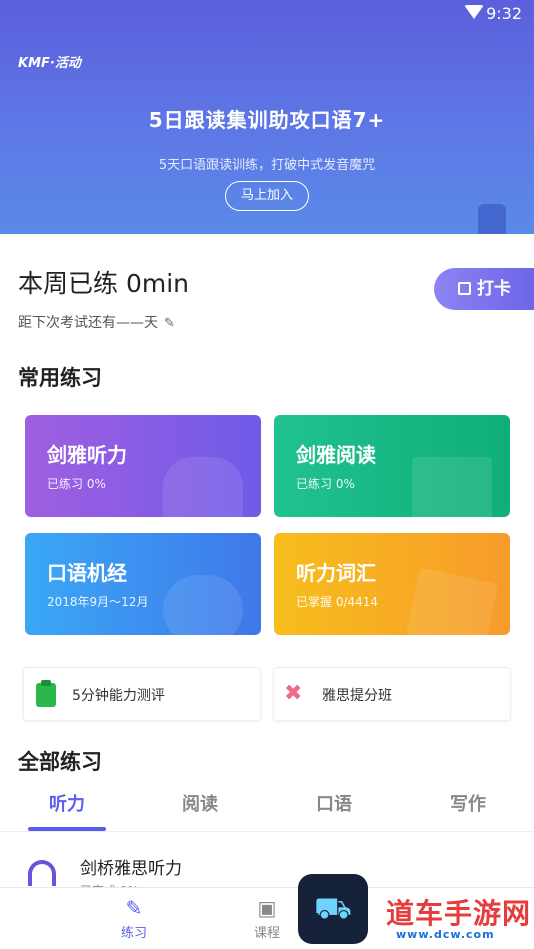  What do you see at coordinates (49, 63) in the screenshot?
I see `brand-logo: KMF·活动` at bounding box center [49, 63].